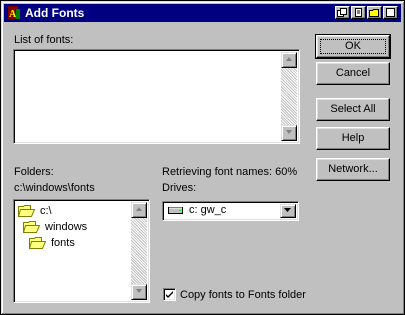 This screenshot has height=315, width=405. What do you see at coordinates (202, 13) in the screenshot?
I see `title-bar: A Add Fonts` at bounding box center [202, 13].